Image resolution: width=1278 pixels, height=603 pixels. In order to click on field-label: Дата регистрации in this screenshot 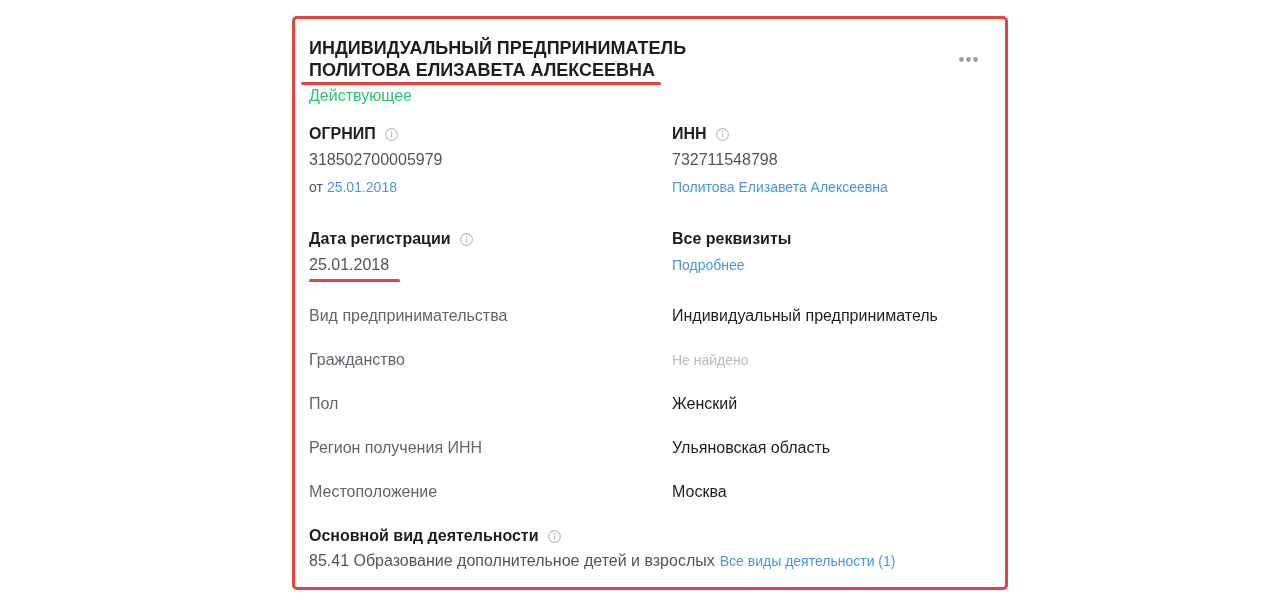, I will do `click(380, 239)`.